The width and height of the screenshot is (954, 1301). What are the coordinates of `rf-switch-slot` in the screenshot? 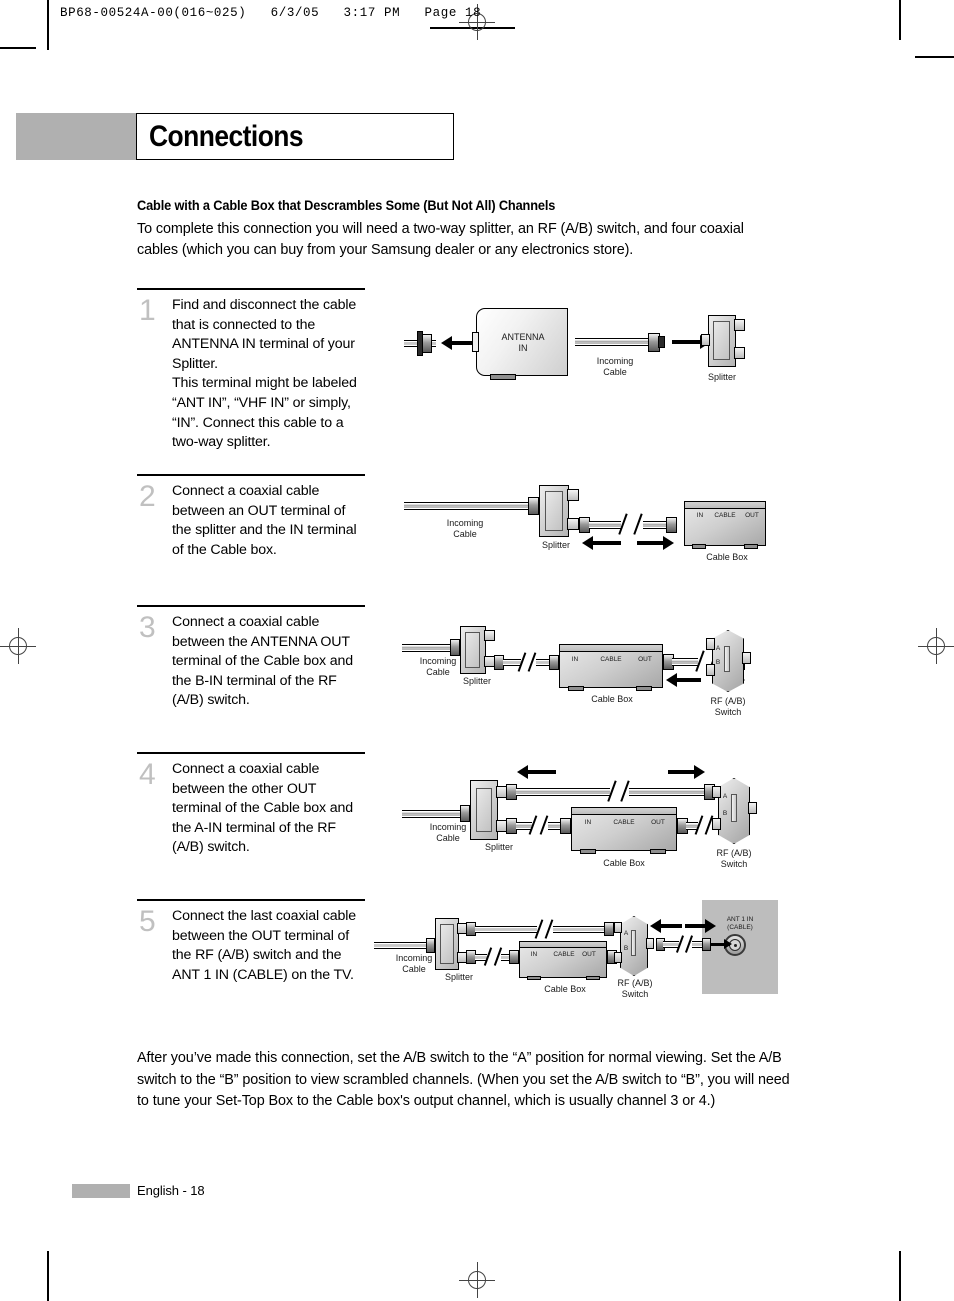 It's located at (633, 943).